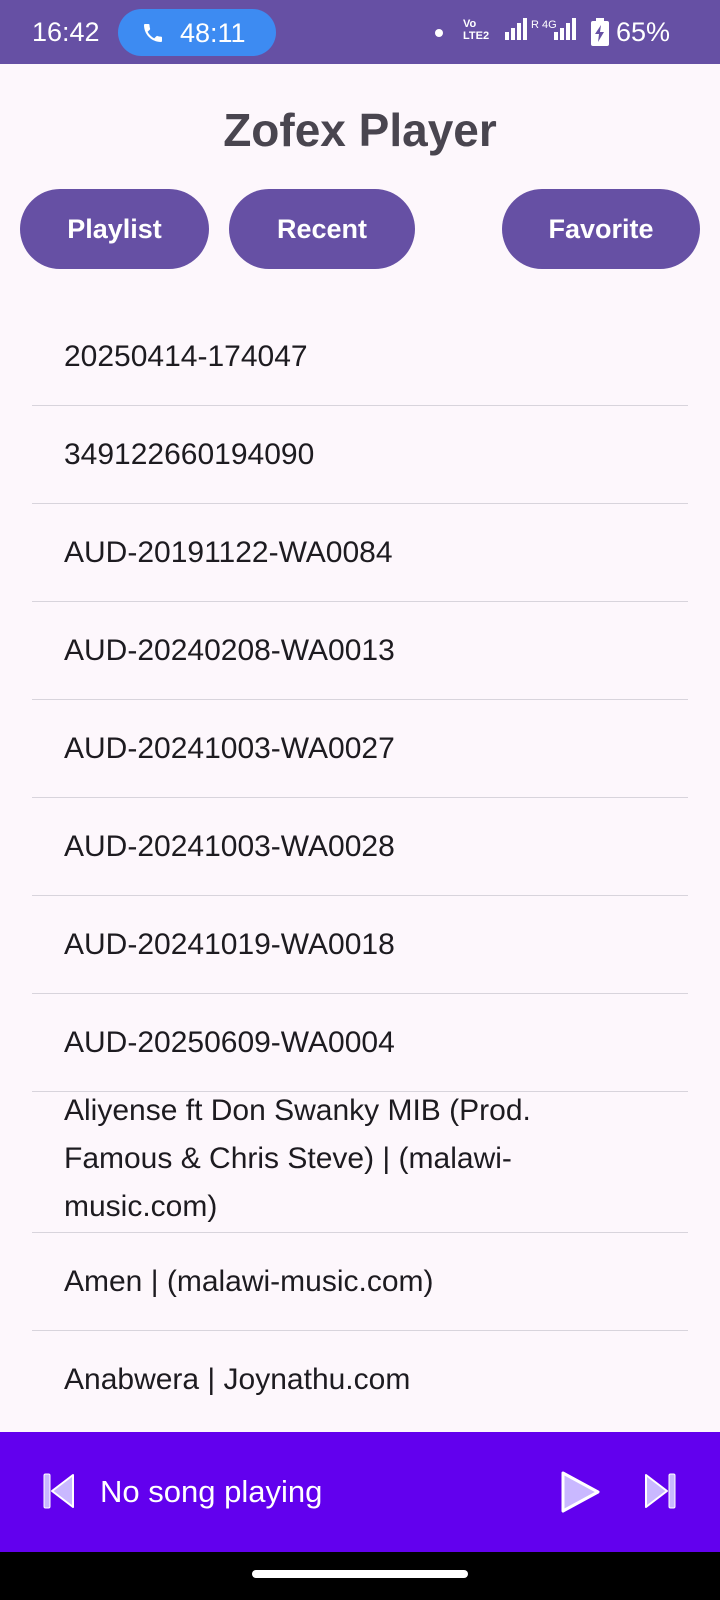  I want to click on song-list-item: Amen | (malawi-music.com), so click(360, 1282).